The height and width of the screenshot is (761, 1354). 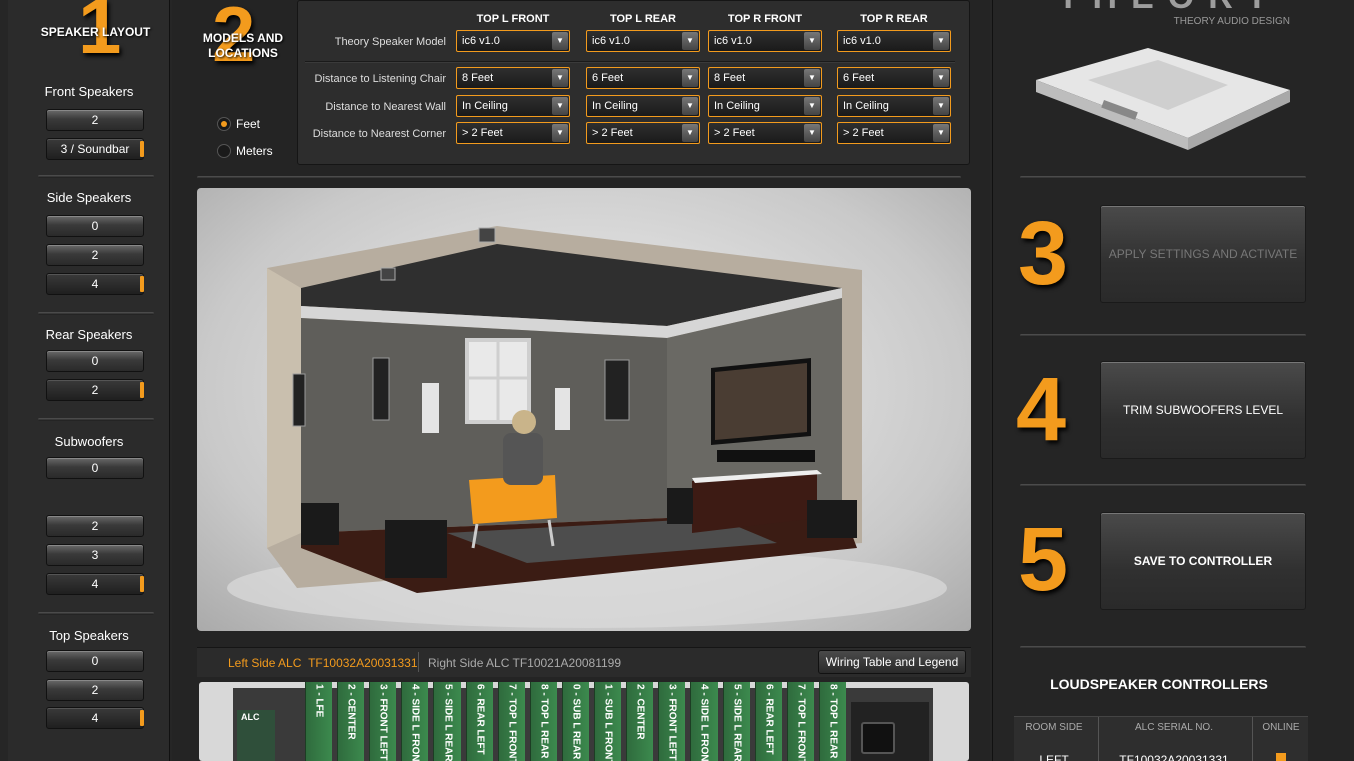 I want to click on channel-strip: 7 - TOP L FRONT, so click(x=800, y=721).